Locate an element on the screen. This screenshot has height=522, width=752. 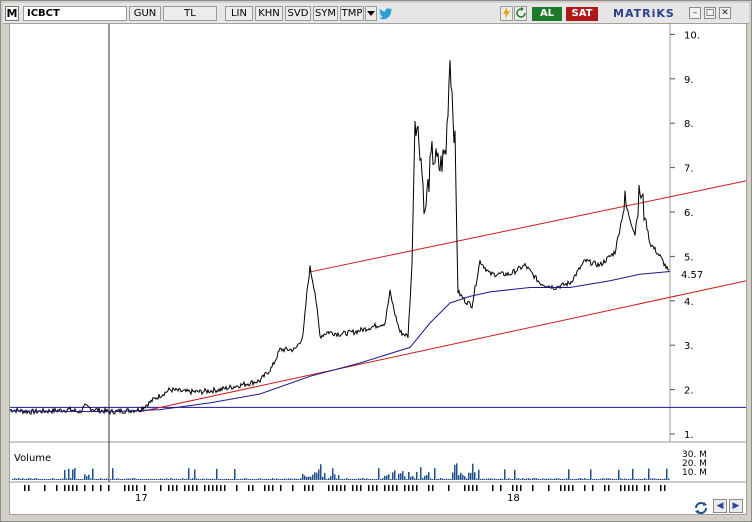
khn-button: KHN is located at coordinates (269, 13).